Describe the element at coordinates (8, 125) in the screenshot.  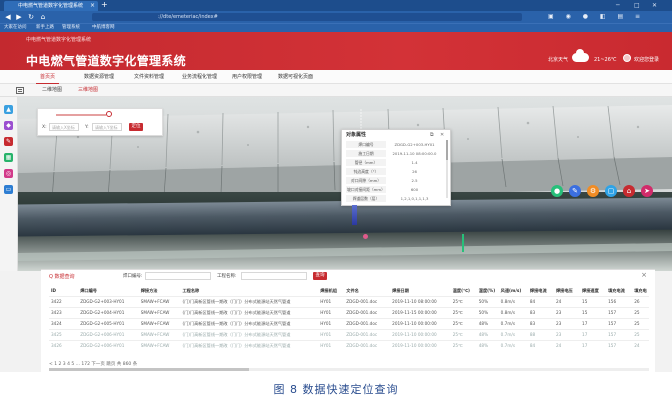
I see `measure-icon: ◆` at that location.